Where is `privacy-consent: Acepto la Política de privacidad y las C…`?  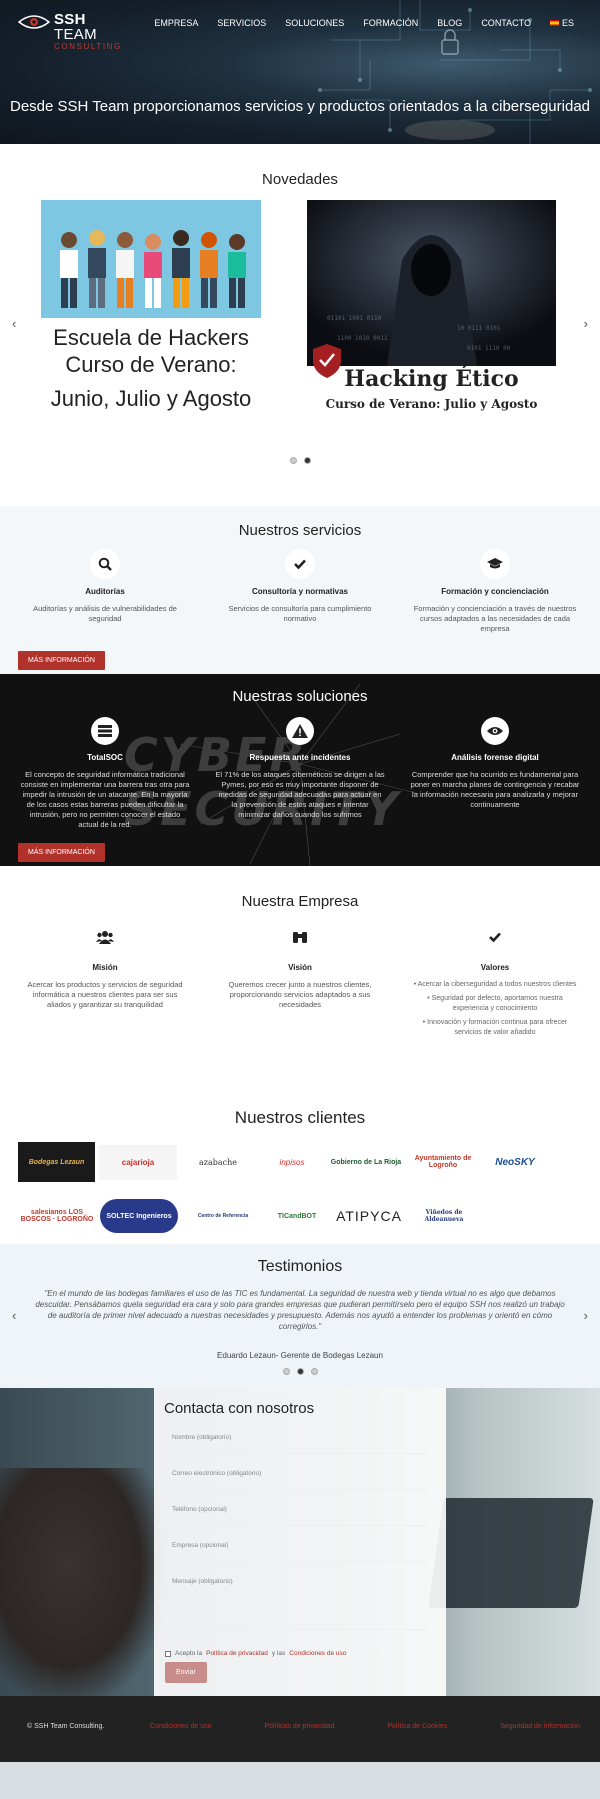
privacy-consent: Acepto la Política de privacidad y las C… is located at coordinates (255, 1653).